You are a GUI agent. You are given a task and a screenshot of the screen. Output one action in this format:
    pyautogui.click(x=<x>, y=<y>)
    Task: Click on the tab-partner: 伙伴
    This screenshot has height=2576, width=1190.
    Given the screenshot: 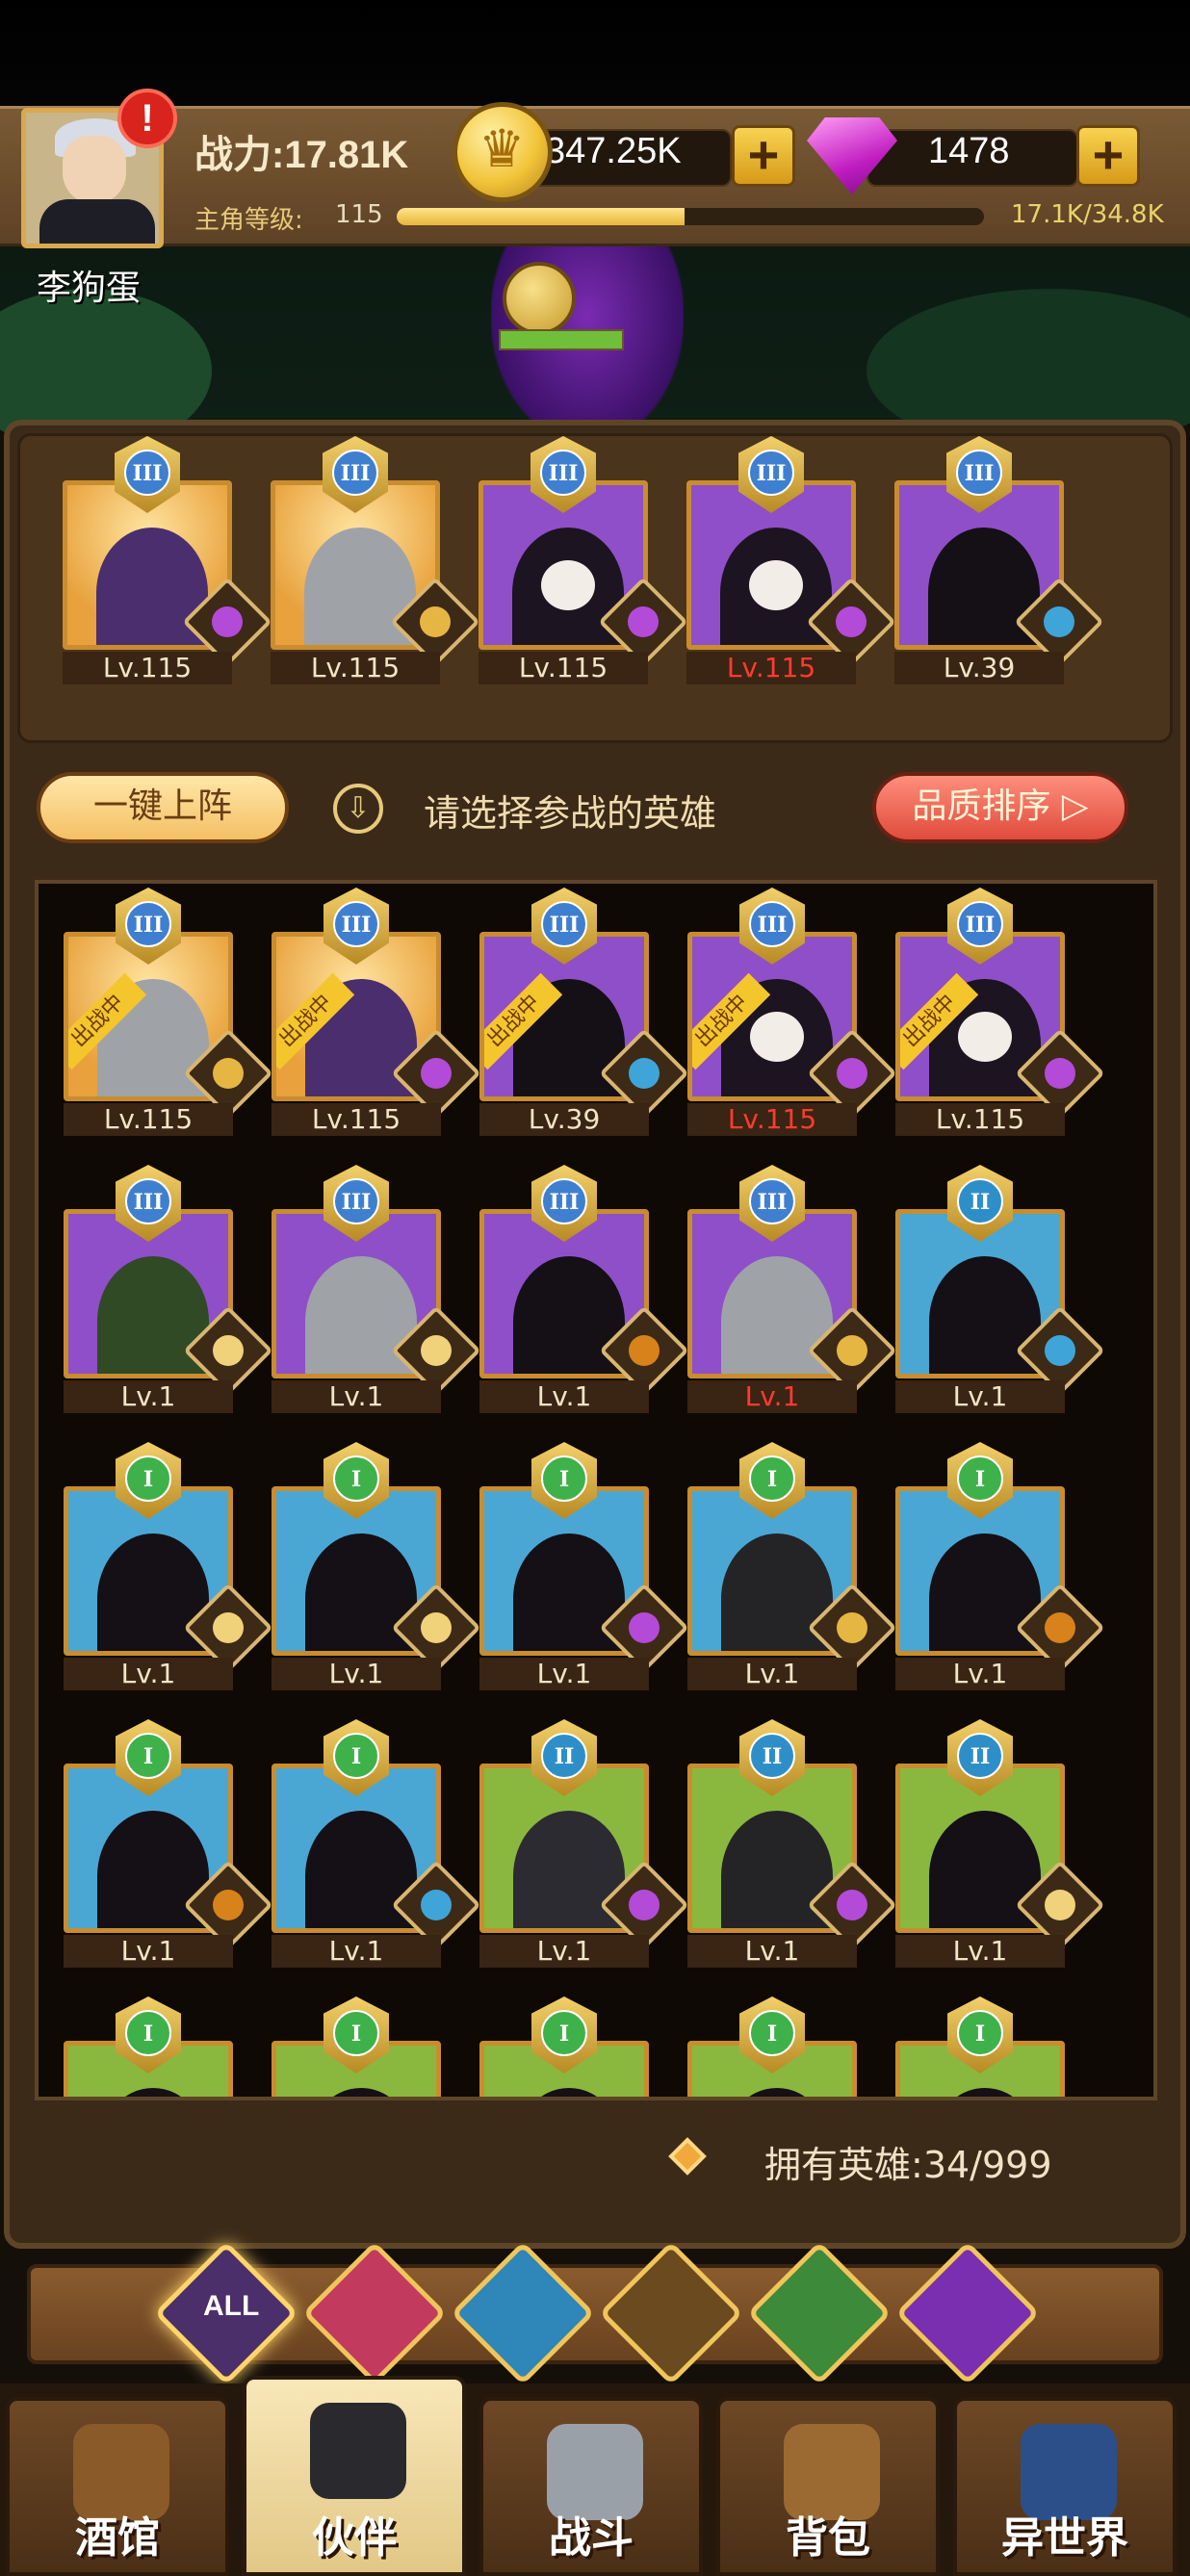 What is the action you would take?
    pyautogui.click(x=355, y=2476)
    